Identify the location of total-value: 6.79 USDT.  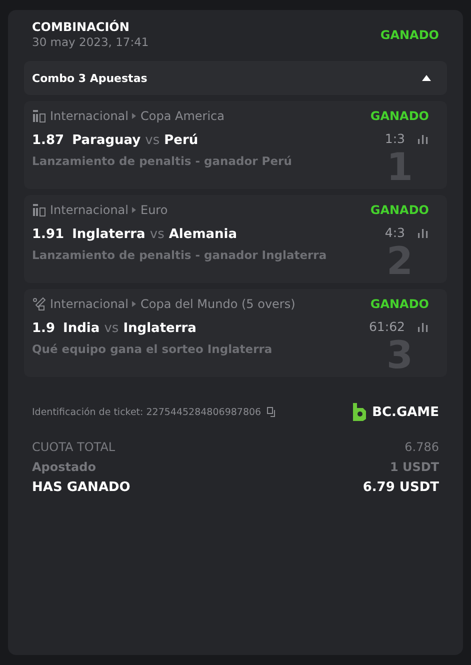
(400, 487).